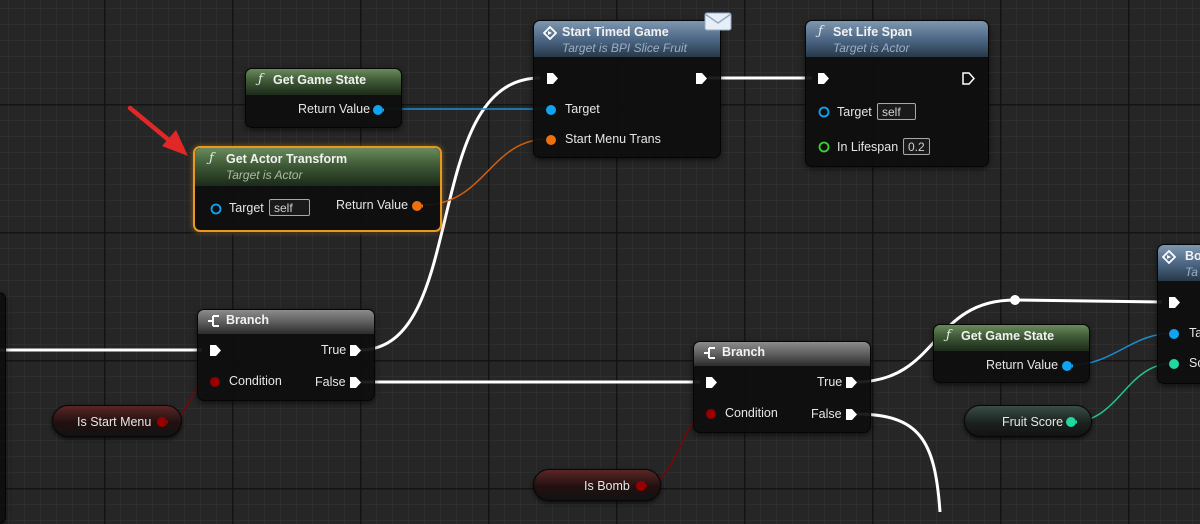  I want to click on start-menu-trans-input-pin, so click(551, 140).